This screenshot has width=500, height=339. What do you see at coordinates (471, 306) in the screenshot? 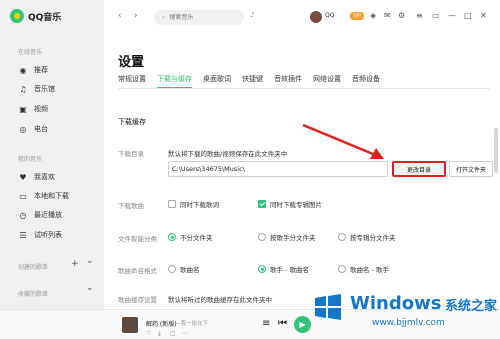
I see `watermark-cn: 系统之家` at bounding box center [471, 306].